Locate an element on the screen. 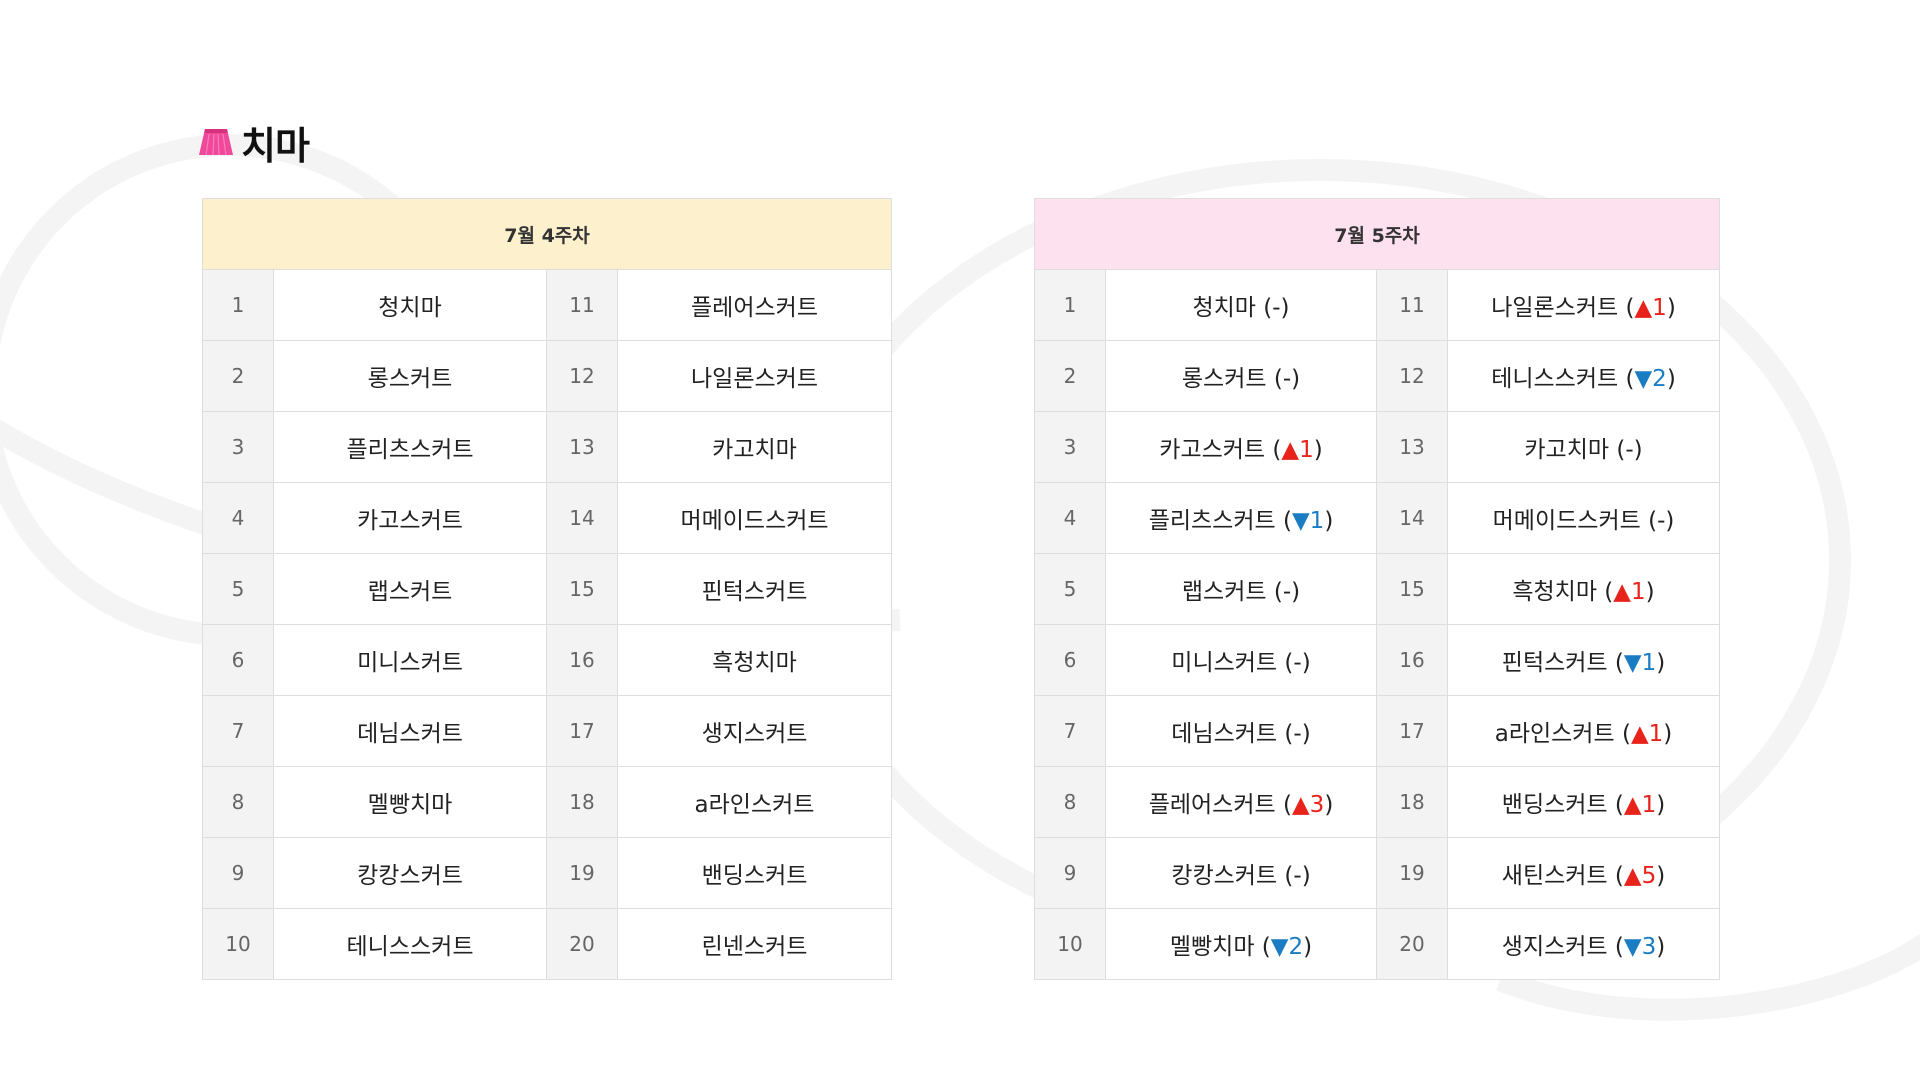 The height and width of the screenshot is (1080, 1920). rank-number: 7 is located at coordinates (1070, 731).